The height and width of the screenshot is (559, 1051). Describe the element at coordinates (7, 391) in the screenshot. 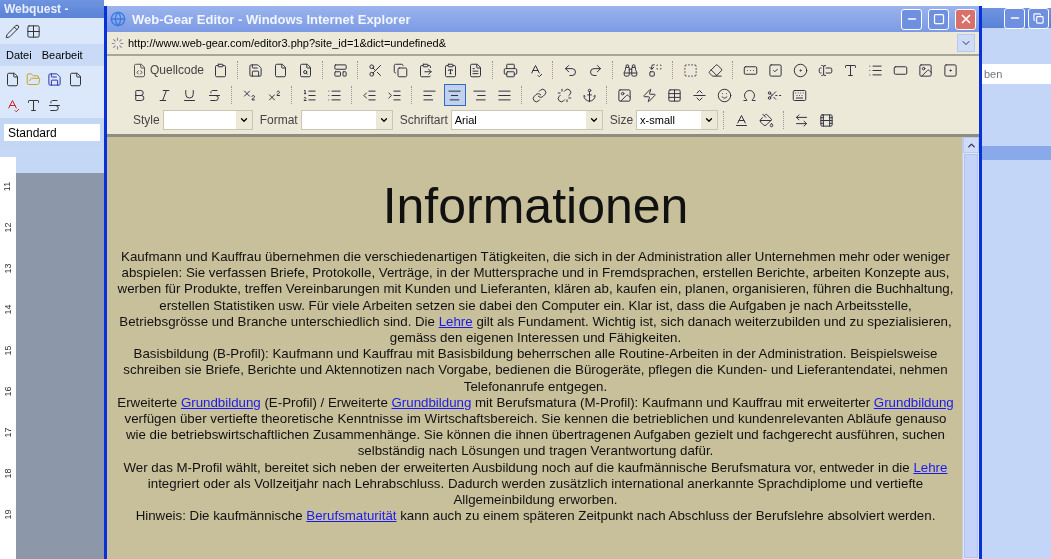

I see `ruler-number: 16` at that location.